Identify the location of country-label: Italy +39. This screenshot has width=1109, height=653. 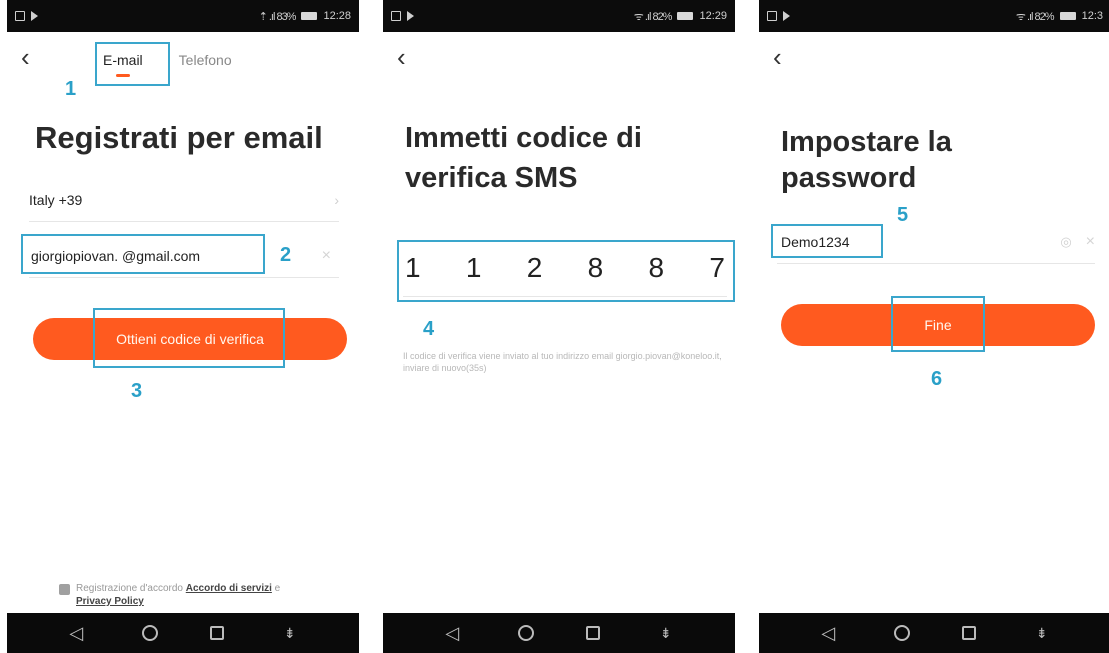
(56, 199).